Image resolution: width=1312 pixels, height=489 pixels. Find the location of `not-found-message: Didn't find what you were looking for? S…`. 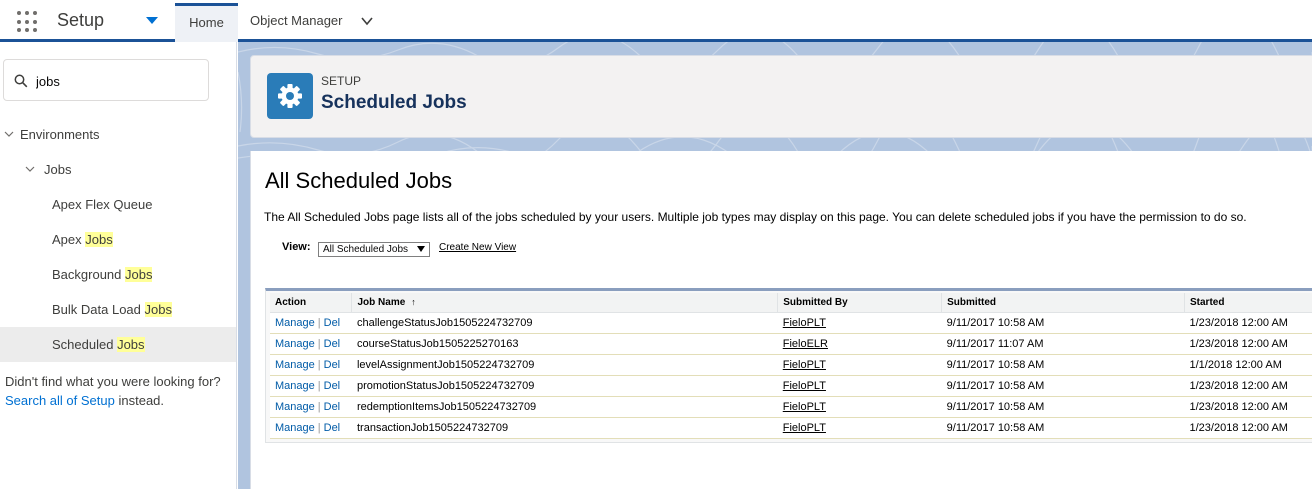

not-found-message: Didn't find what you were looking for? S… is located at coordinates (113, 391).